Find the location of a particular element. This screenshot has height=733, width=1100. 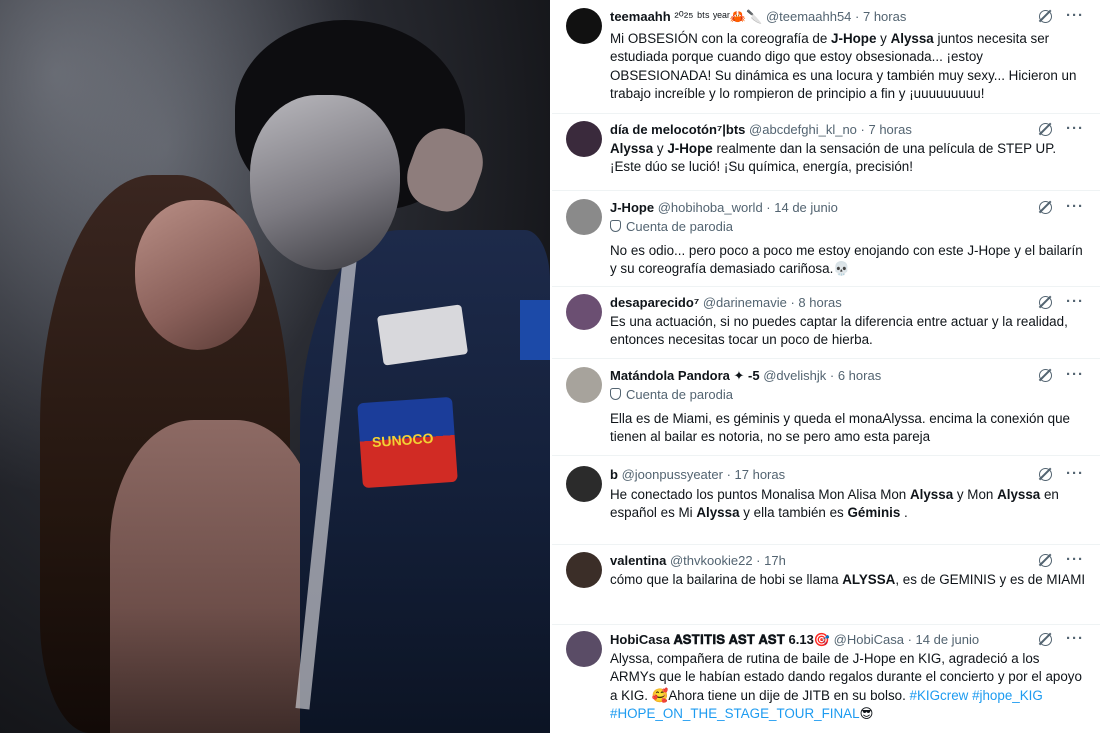

hashtag-link: #jhope_KIG is located at coordinates (1007, 695).